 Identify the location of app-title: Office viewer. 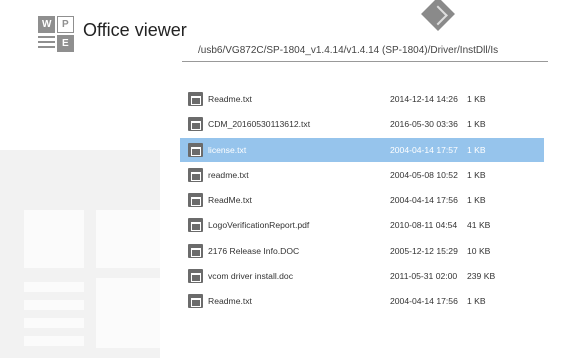
(135, 30).